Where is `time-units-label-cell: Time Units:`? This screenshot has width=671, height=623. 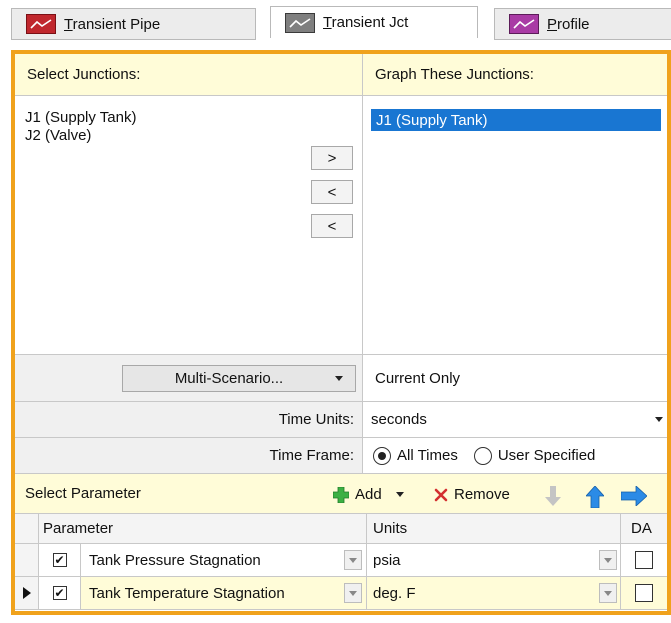
time-units-label-cell: Time Units: is located at coordinates (189, 420).